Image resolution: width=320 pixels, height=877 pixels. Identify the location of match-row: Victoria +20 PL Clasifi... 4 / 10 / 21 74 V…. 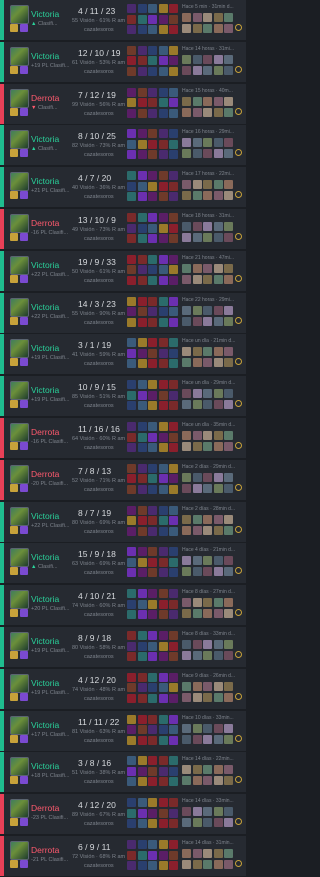
(123, 605).